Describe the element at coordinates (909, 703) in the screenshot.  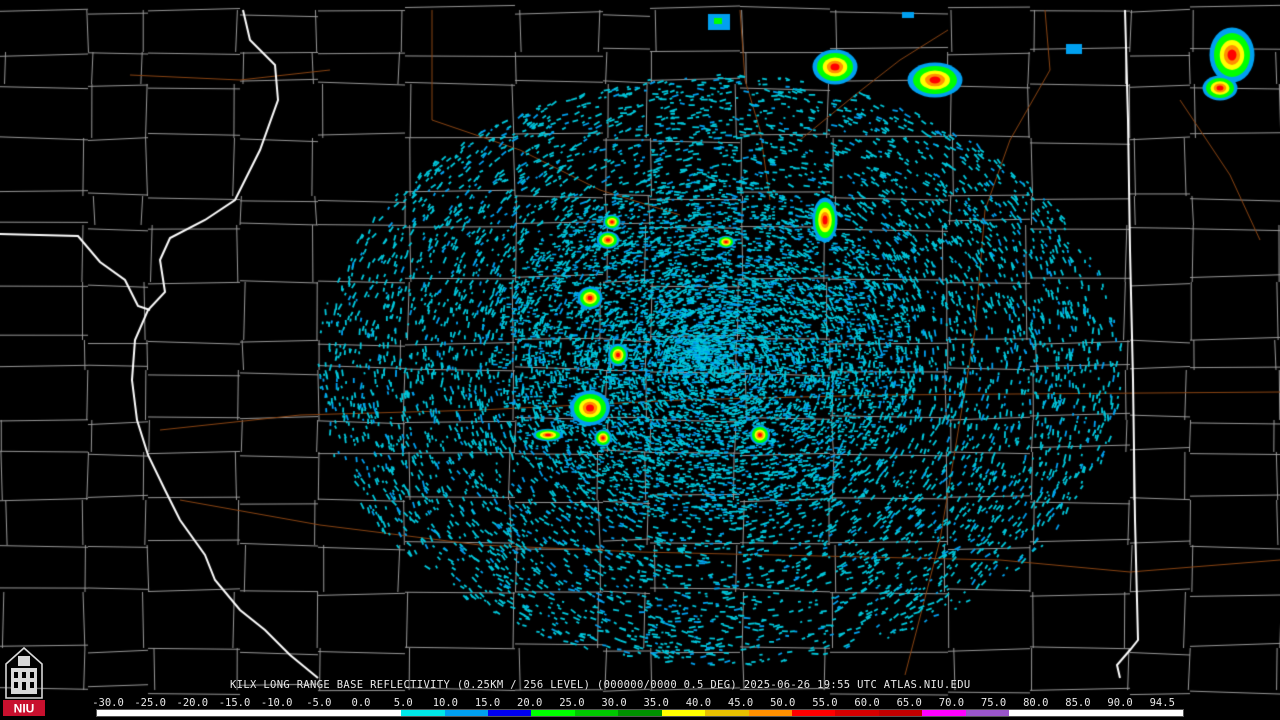
I see `scale-tick-label: 65.0` at that location.